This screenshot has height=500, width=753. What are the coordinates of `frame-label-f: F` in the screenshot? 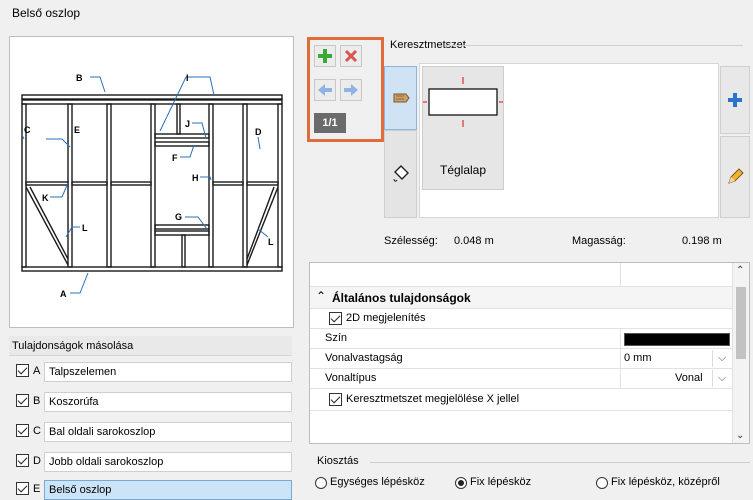 It's located at (175, 158).